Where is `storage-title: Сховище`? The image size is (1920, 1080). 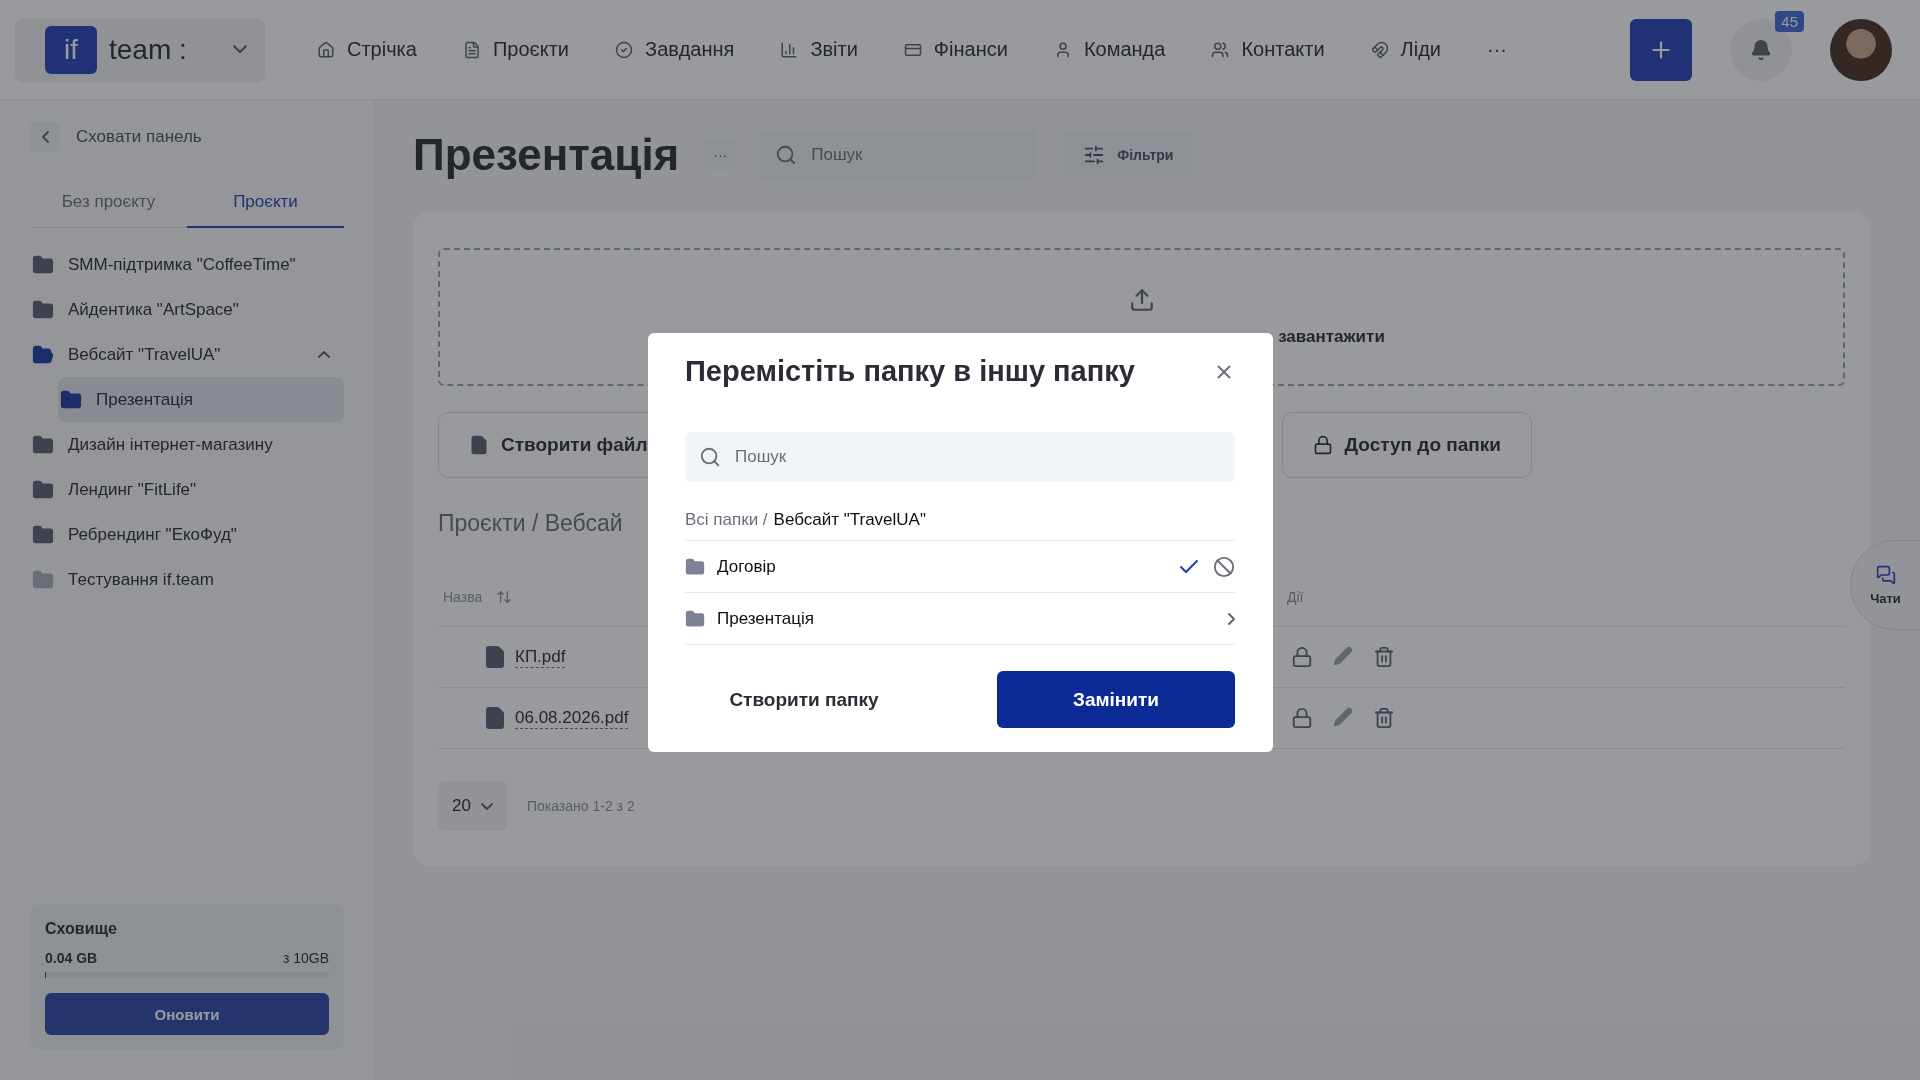 storage-title: Сховище is located at coordinates (81, 929).